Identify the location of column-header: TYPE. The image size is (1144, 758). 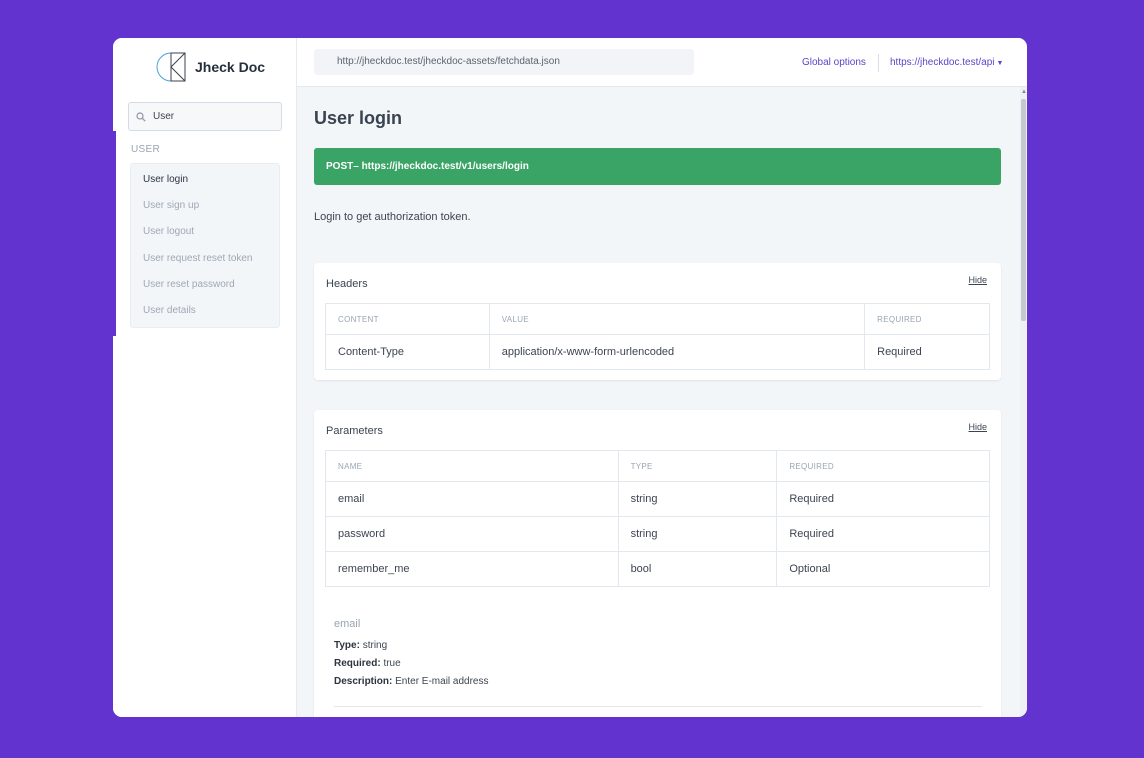
(697, 466).